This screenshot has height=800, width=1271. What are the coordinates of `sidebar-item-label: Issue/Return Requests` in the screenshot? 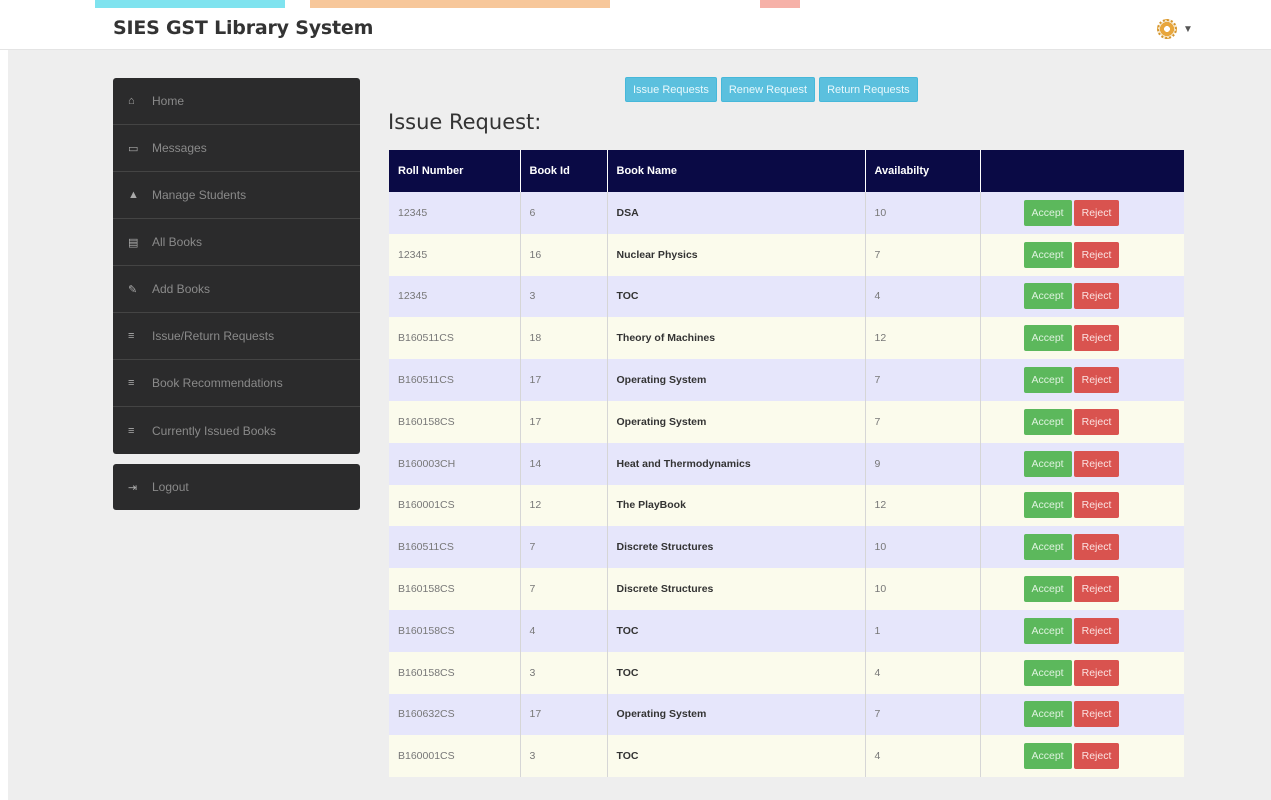 It's located at (213, 336).